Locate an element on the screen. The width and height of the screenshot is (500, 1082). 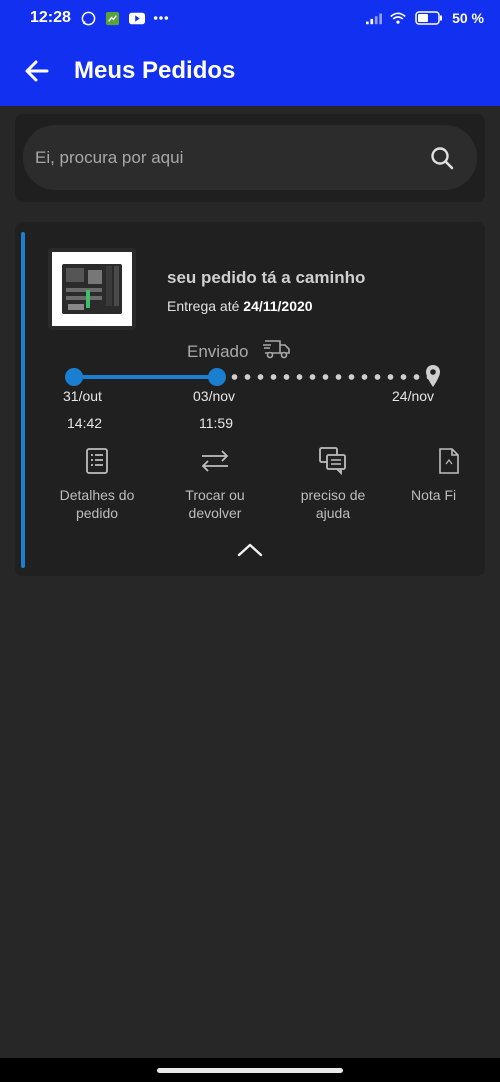
product-image is located at coordinates (92, 289).